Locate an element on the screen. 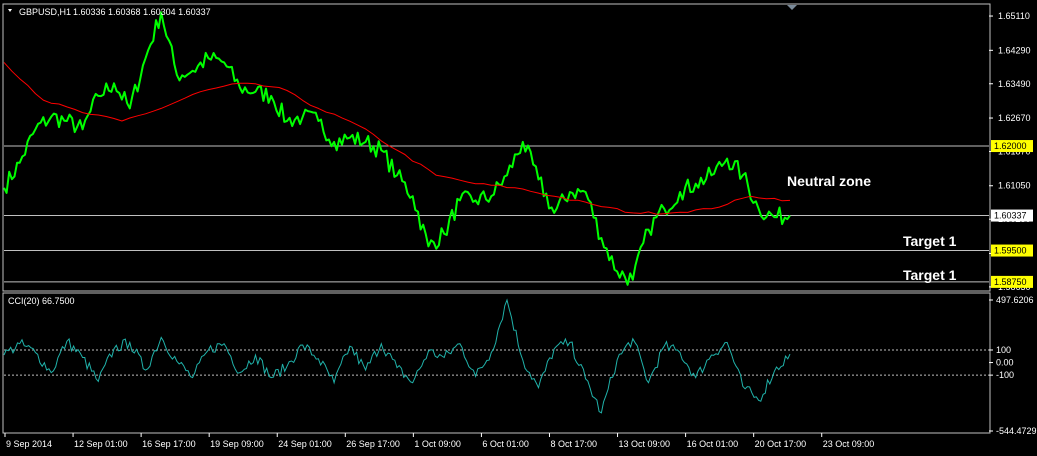  cci-tick-label: 497.6206 is located at coordinates (1015, 300).